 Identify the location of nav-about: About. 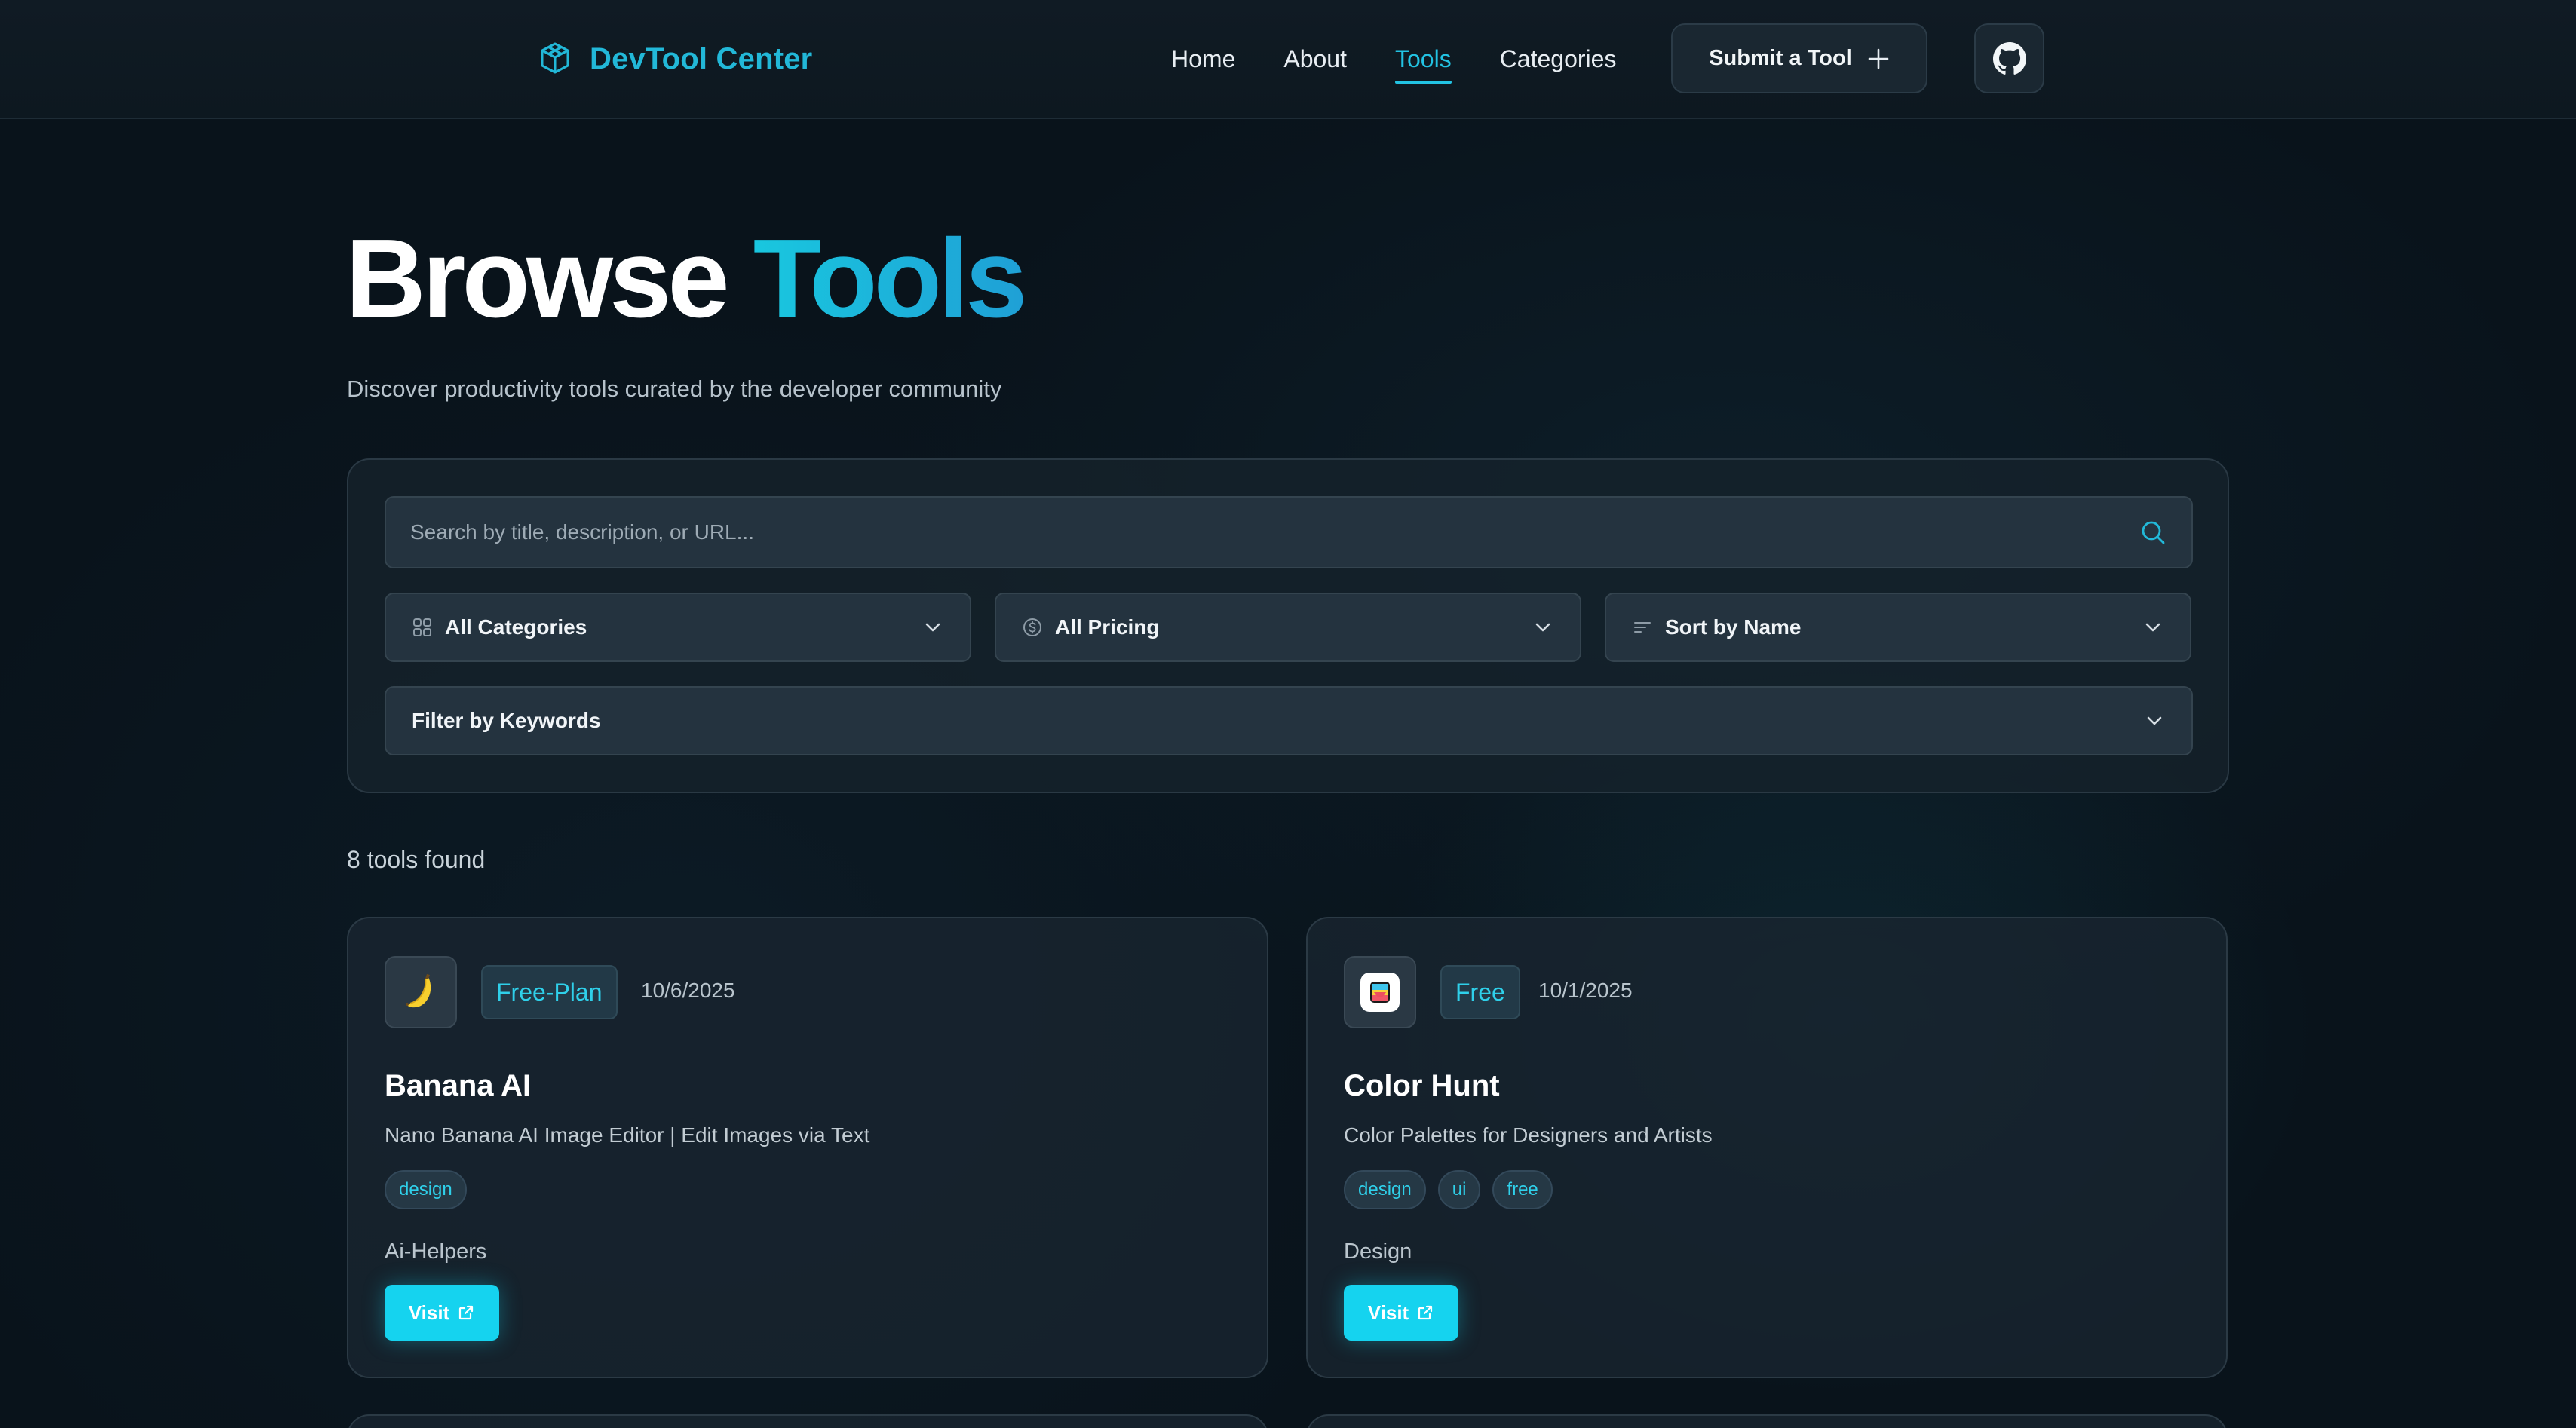
(1315, 59).